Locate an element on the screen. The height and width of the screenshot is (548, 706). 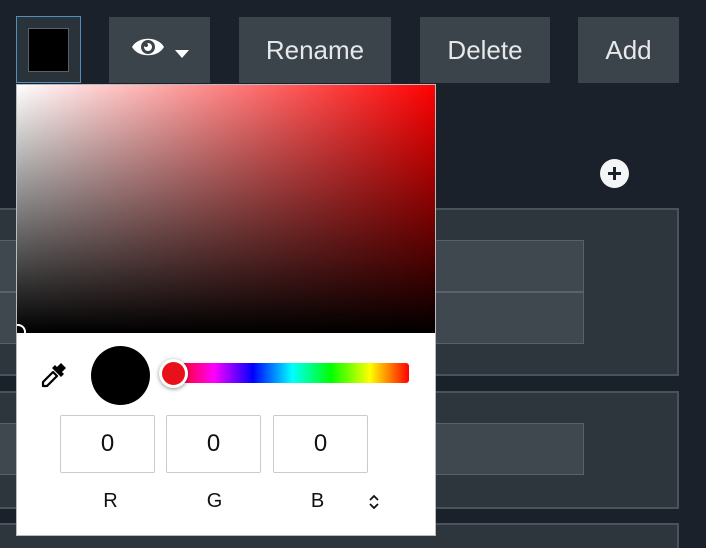
visibility-dropdown-button is located at coordinates (159, 50).